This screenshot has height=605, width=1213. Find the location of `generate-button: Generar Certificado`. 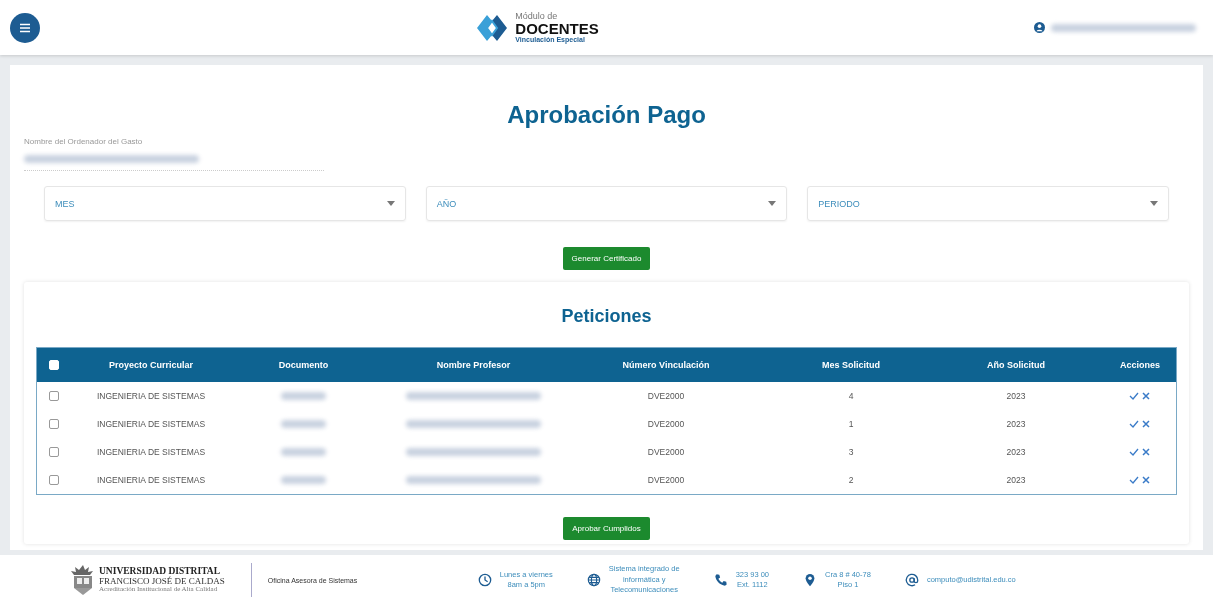

generate-button: Generar Certificado is located at coordinates (606, 258).